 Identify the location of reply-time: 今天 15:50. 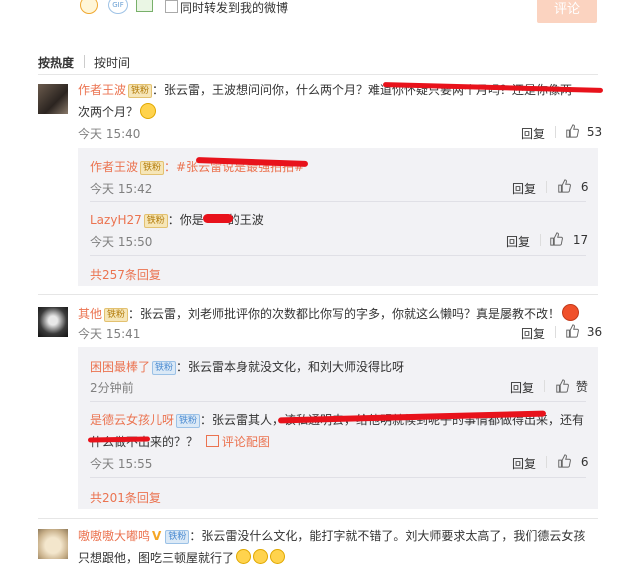
(121, 242).